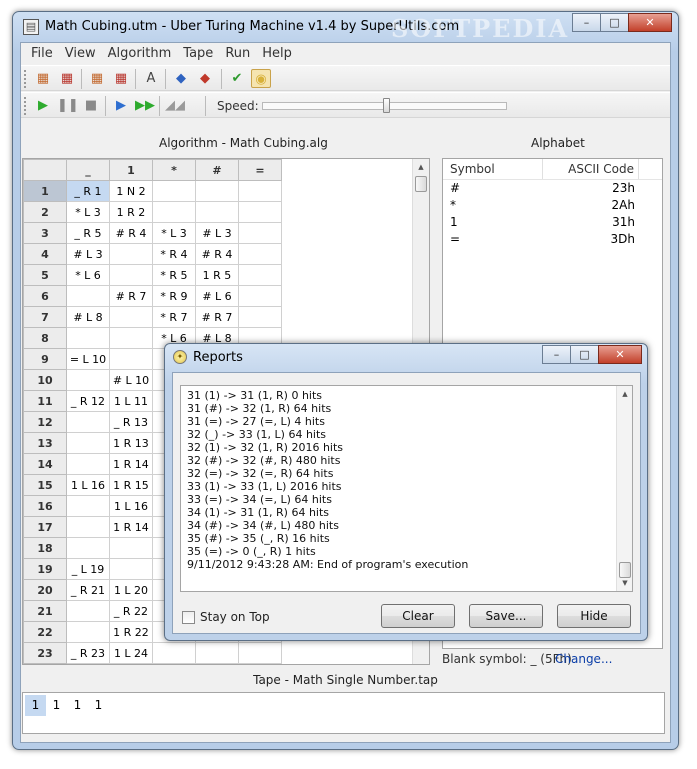 Image resolution: width=697 pixels, height=769 pixels. I want to click on row-header: 10, so click(45, 380).